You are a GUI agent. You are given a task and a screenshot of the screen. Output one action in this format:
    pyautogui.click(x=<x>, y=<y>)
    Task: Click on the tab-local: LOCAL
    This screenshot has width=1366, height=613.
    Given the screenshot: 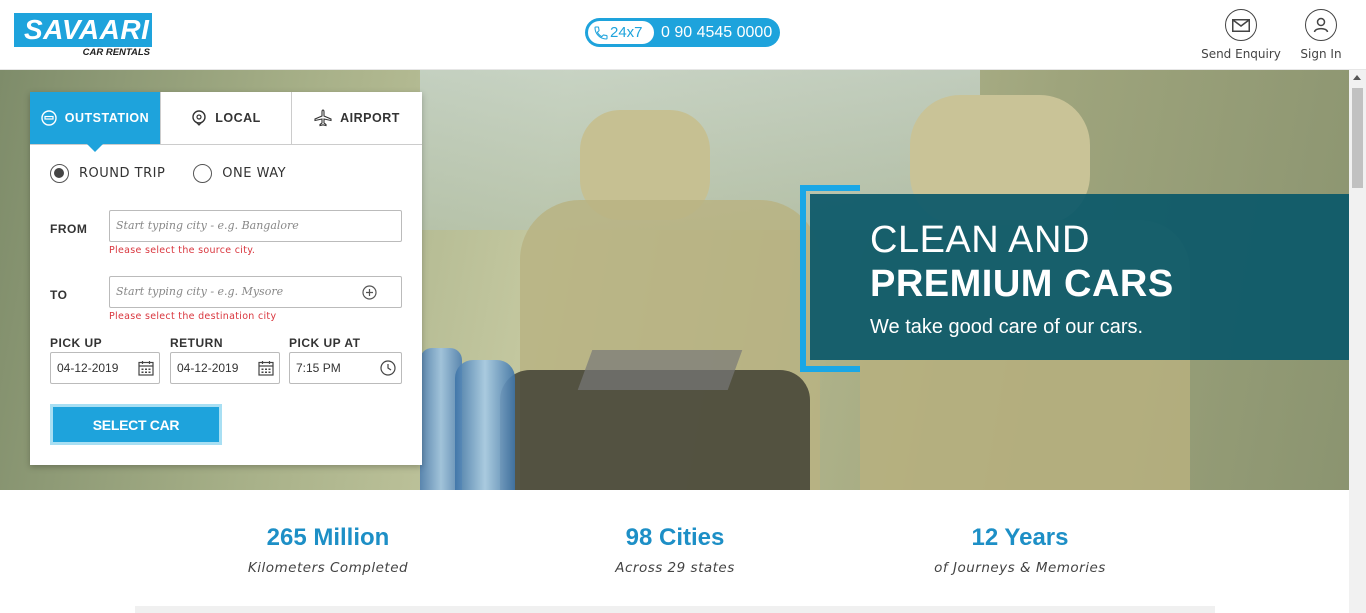 What is the action you would take?
    pyautogui.click(x=226, y=118)
    